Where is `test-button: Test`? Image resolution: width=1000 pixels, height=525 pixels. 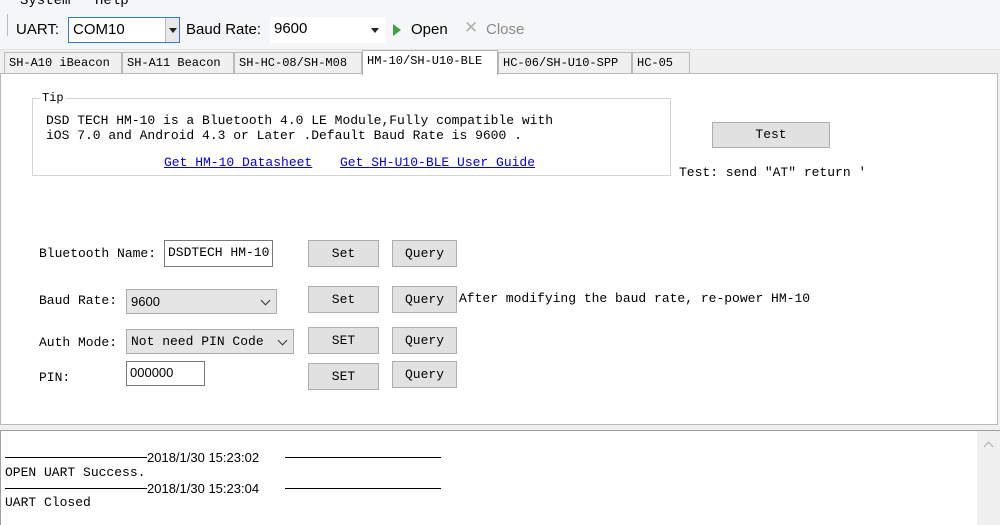 test-button: Test is located at coordinates (771, 135).